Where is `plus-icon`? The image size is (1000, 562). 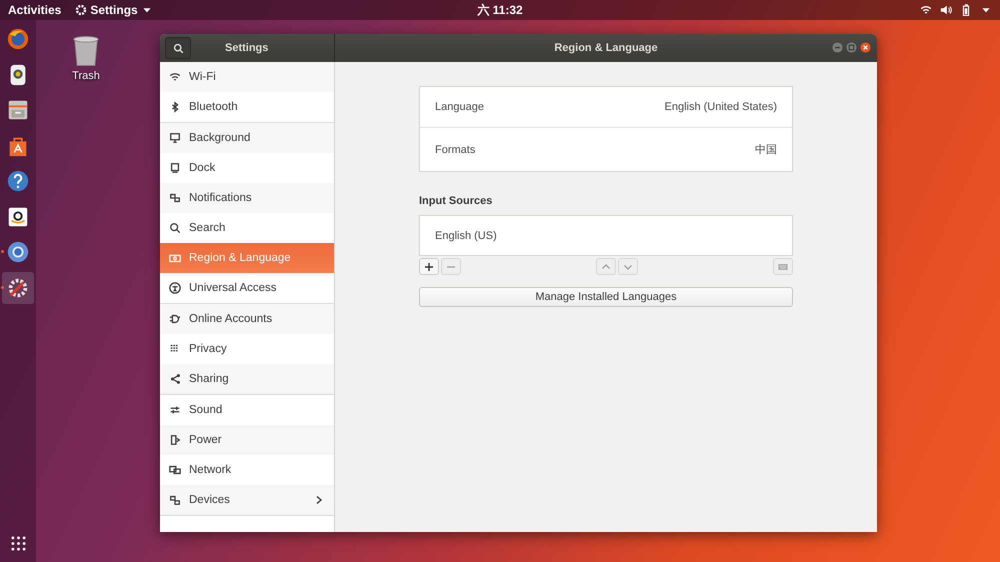
plus-icon is located at coordinates (429, 267).